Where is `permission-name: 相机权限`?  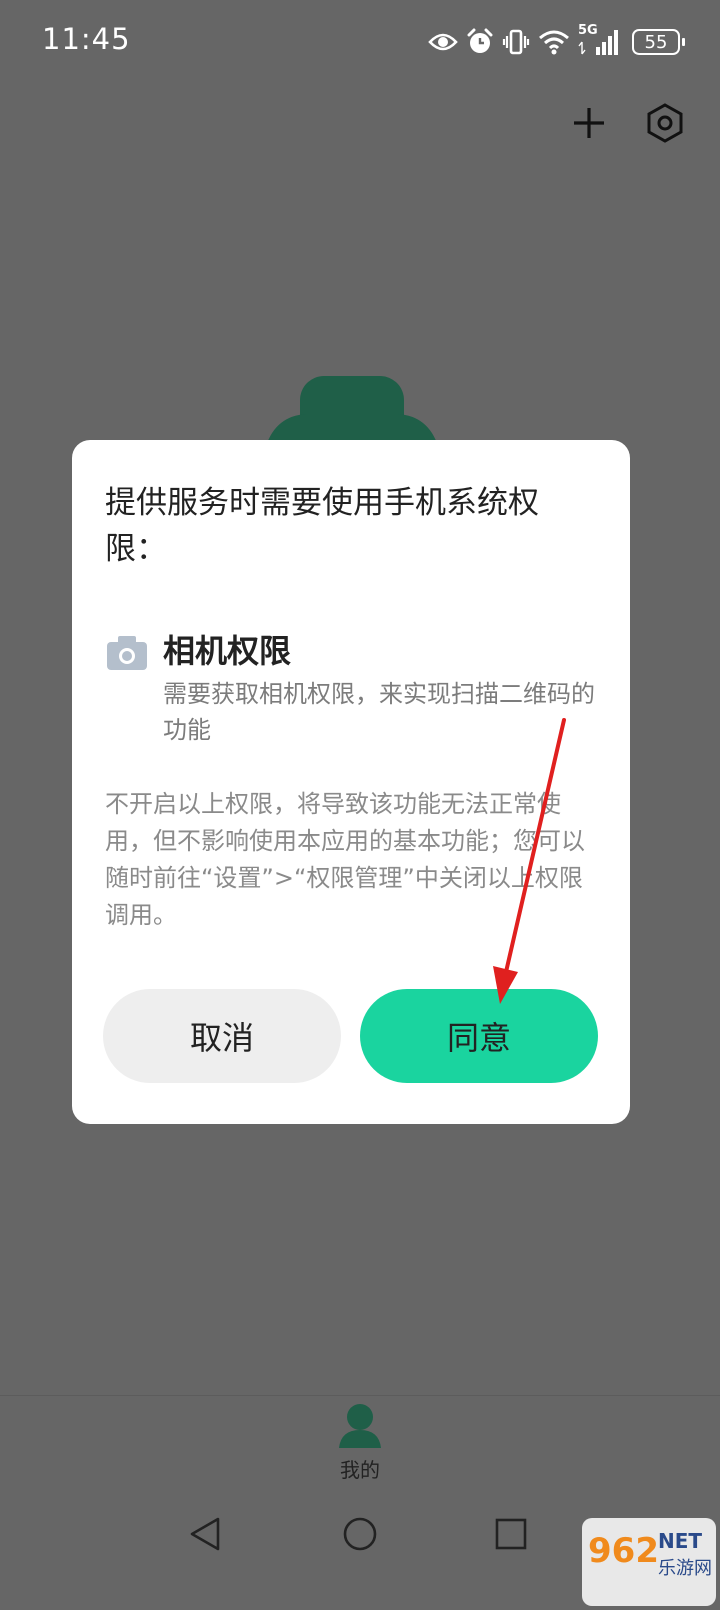
permission-name: 相机权限 is located at coordinates (227, 651).